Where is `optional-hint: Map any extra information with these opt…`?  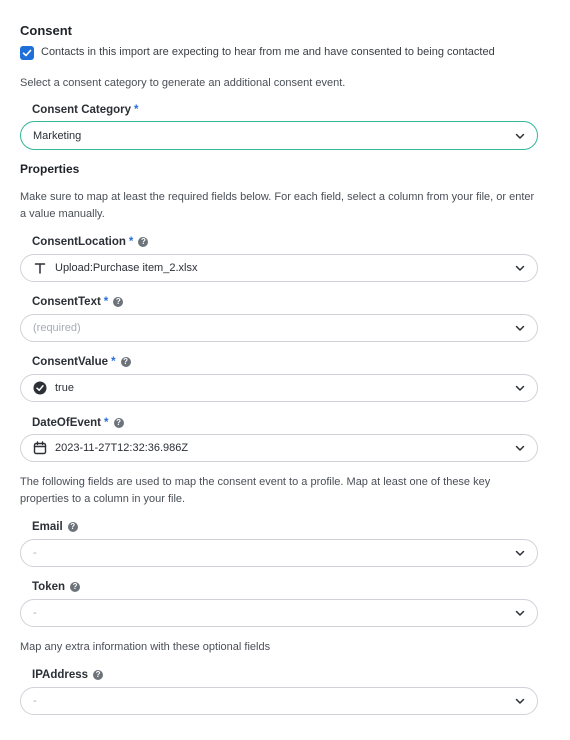 optional-hint: Map any extra information with these opt… is located at coordinates (145, 647).